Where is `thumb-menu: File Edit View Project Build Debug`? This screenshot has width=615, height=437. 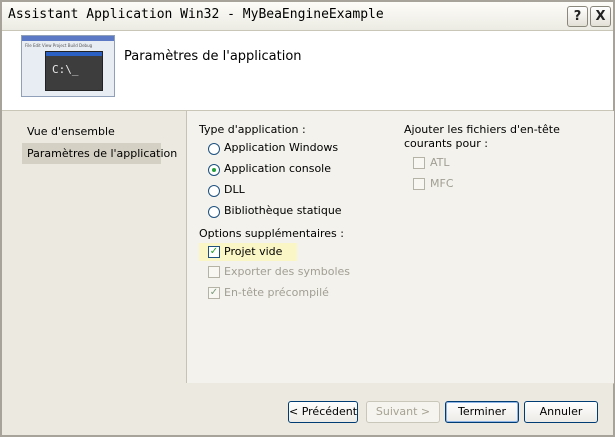 thumb-menu: File Edit View Project Build Debug is located at coordinates (59, 45).